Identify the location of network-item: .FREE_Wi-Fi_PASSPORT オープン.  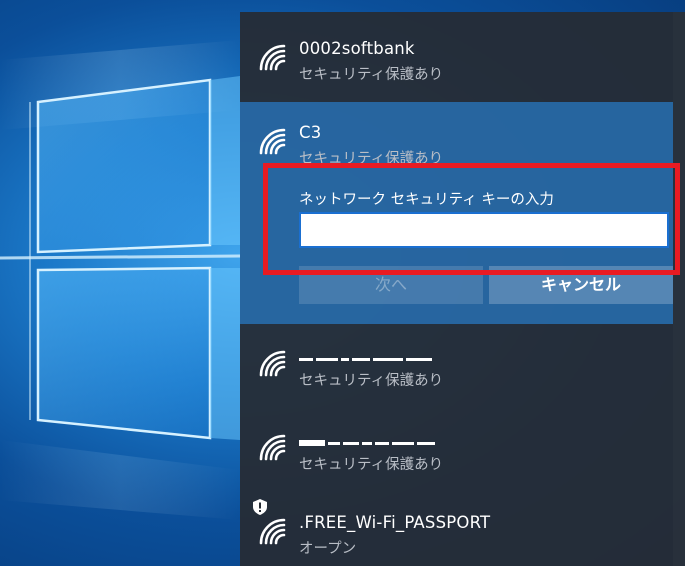
(456, 529).